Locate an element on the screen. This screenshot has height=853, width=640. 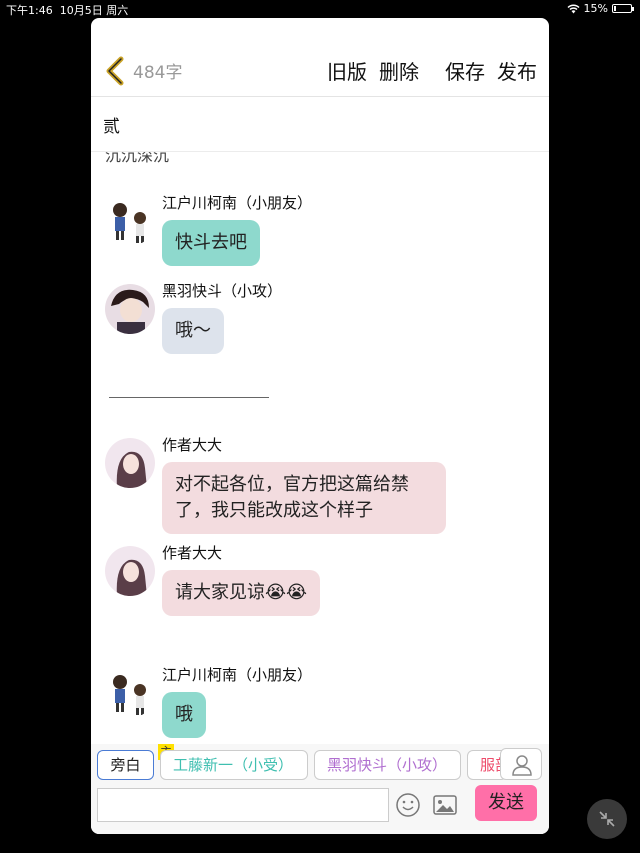
role-selector-bar: 旁白 主 工藤新一（小受） 黑羽快斗（小攻） 服部 is located at coordinates (320, 764).